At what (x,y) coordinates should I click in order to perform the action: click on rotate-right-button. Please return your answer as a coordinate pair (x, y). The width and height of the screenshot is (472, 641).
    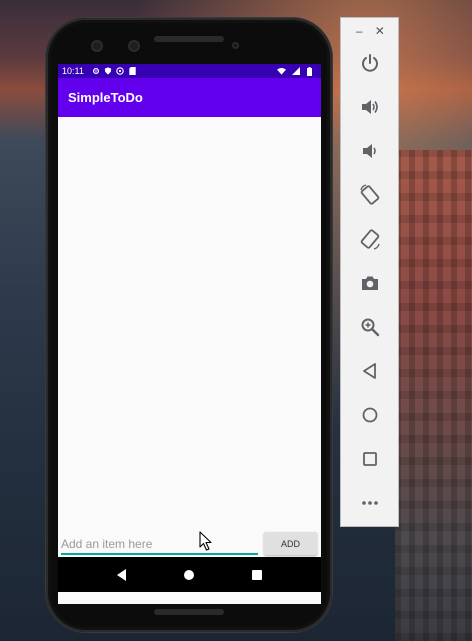
    Looking at the image, I should click on (370, 239).